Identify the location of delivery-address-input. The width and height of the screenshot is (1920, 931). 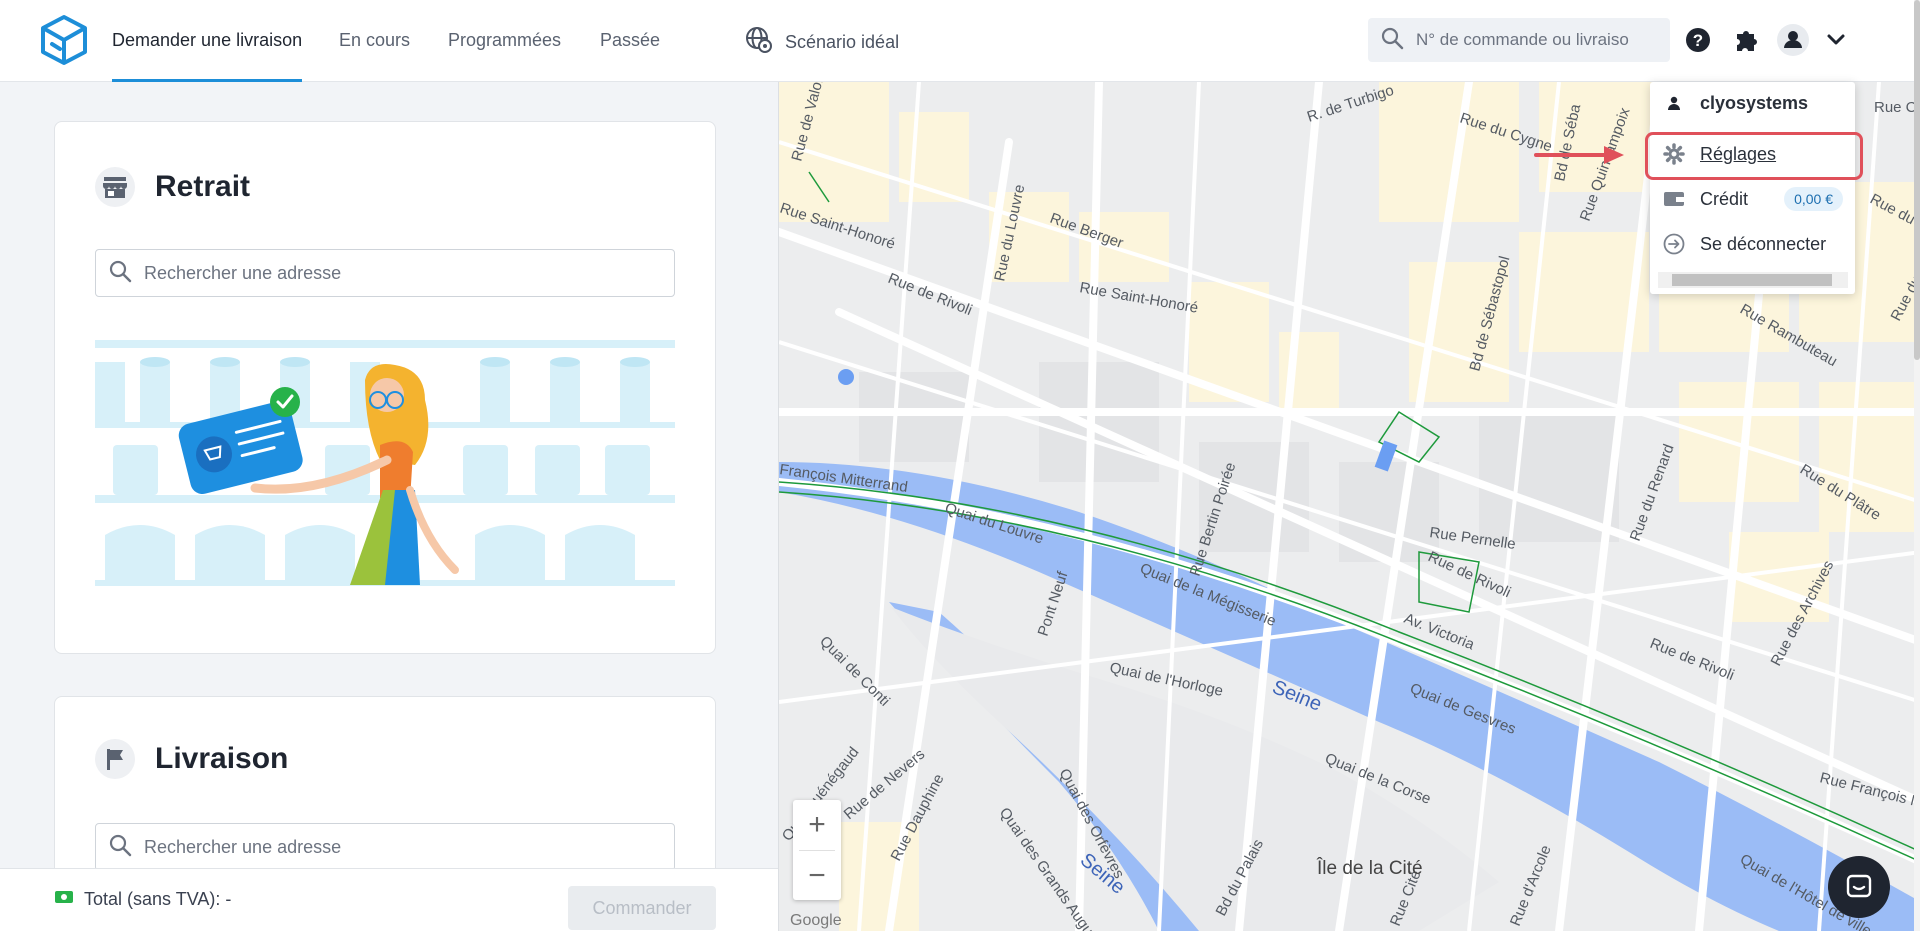
(404, 847).